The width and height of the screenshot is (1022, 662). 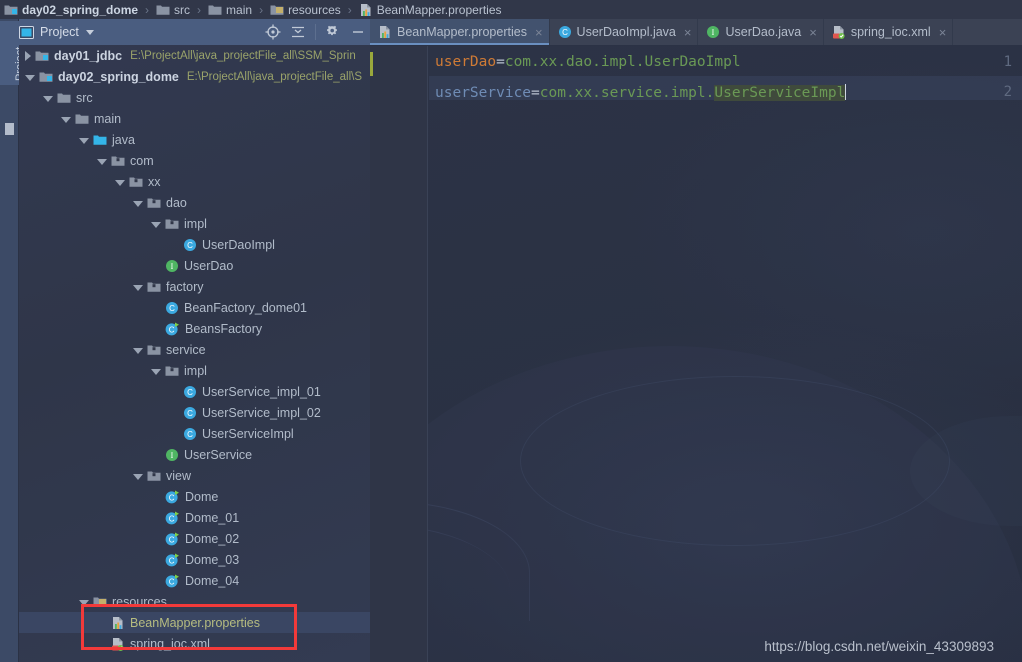 I want to click on minimize-icon, so click(x=358, y=32).